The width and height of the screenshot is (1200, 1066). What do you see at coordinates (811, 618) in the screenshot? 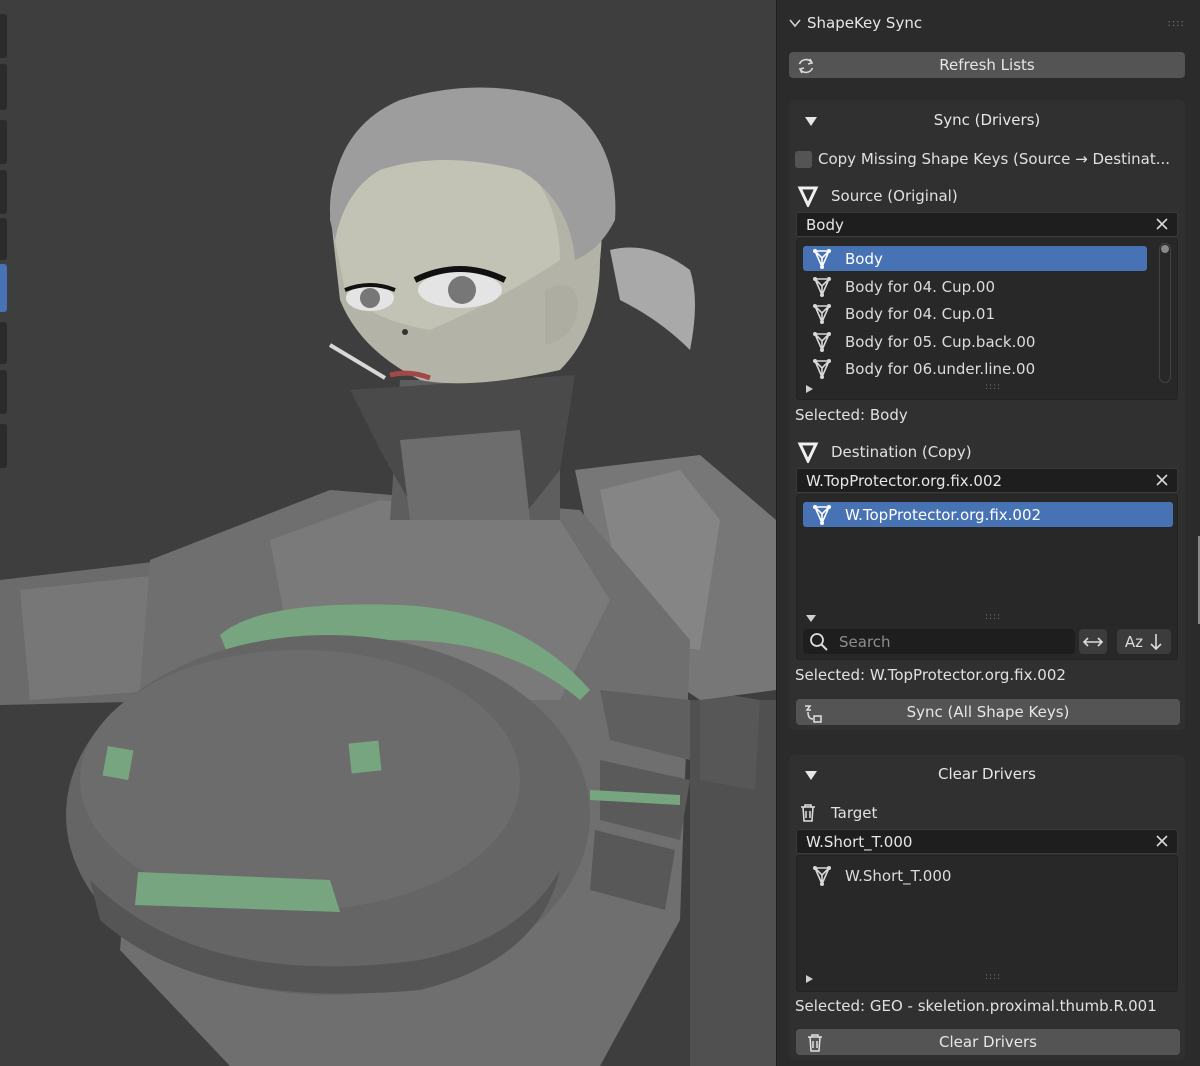
I see `list-collapse-triangle-icon` at bounding box center [811, 618].